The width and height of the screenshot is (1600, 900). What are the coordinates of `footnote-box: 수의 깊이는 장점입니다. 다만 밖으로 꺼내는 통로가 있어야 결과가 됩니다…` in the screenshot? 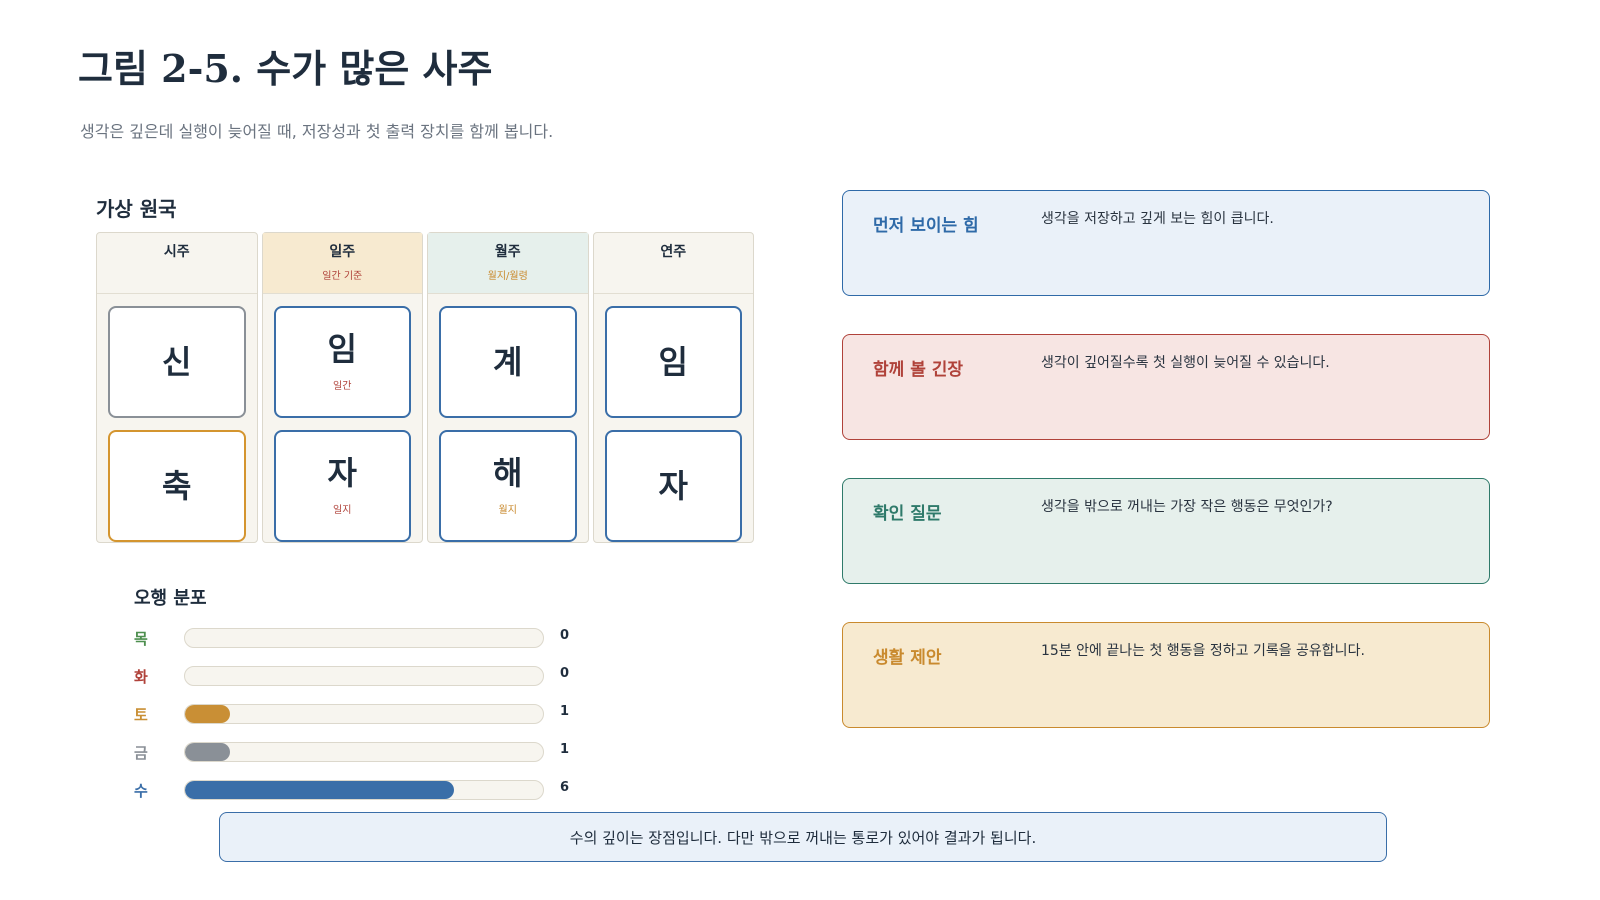 It's located at (803, 837).